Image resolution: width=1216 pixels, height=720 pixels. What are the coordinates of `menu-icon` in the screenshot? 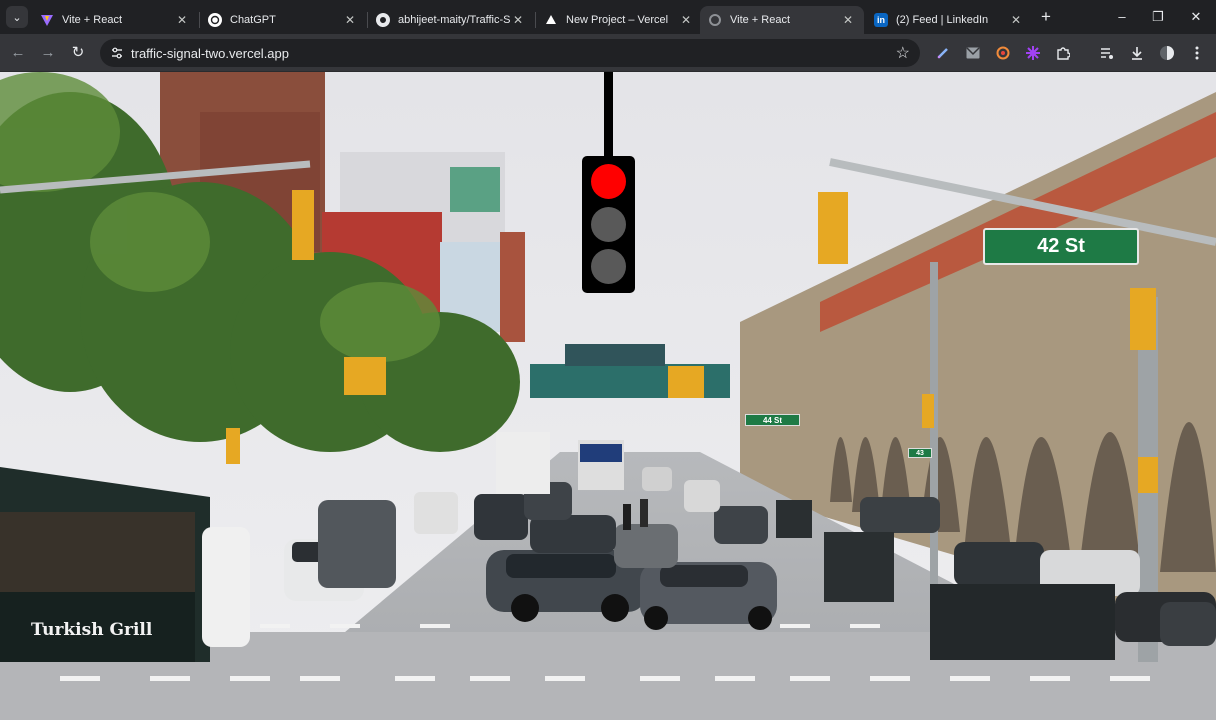 It's located at (1197, 53).